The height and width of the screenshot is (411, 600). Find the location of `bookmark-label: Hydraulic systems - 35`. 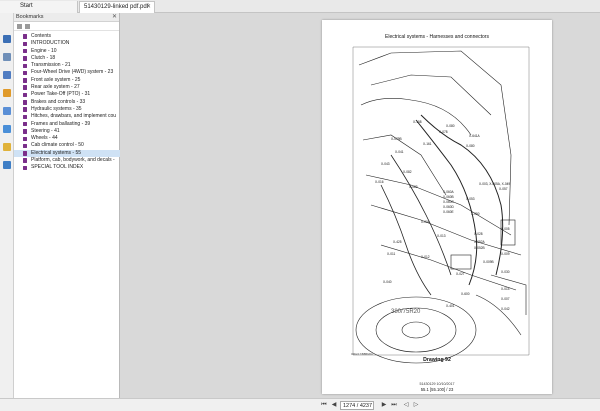

bookmark-label: Hydraulic systems - 35 is located at coordinates (56, 108).